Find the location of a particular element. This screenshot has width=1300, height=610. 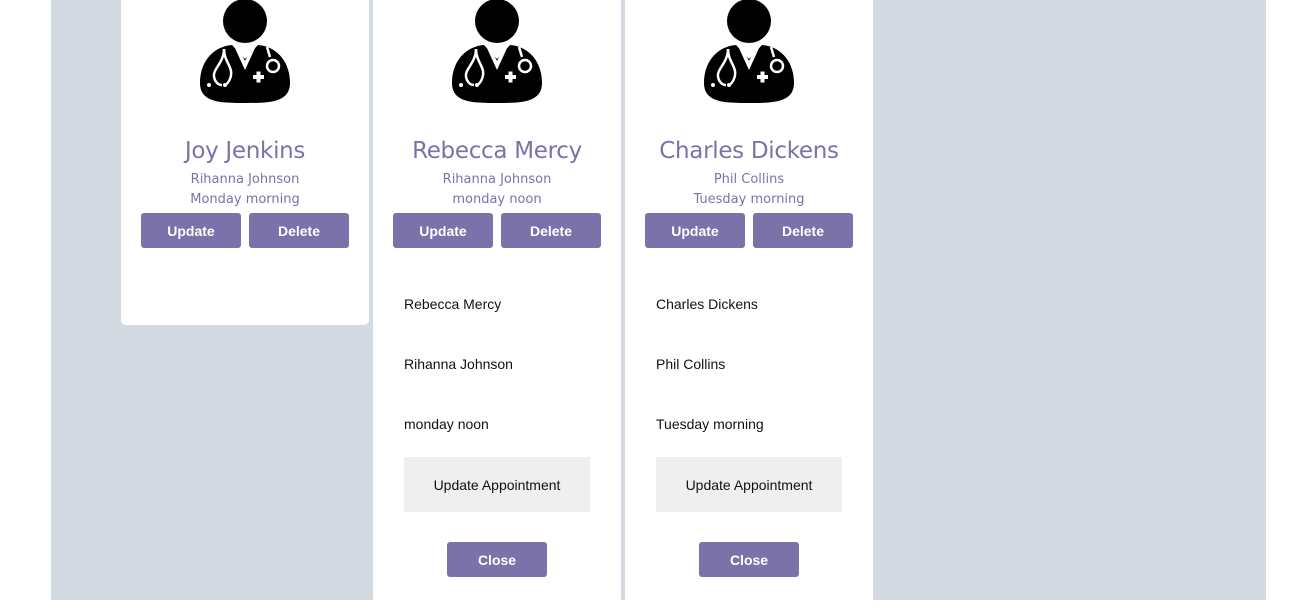

patient-field: Phil Collins is located at coordinates (690, 364).